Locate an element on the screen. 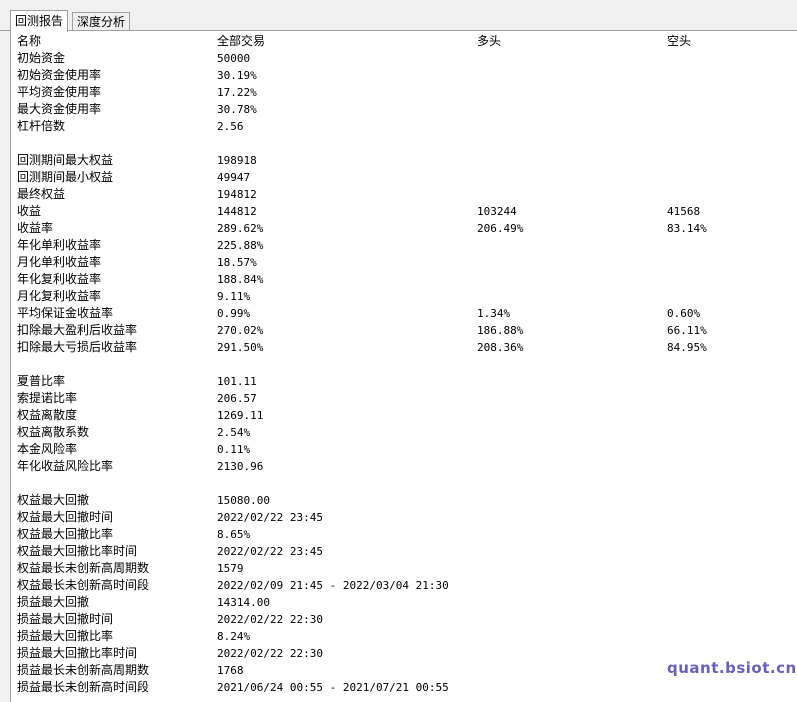 This screenshot has height=702, width=797. row-value-all: 291.50% is located at coordinates (240, 347).